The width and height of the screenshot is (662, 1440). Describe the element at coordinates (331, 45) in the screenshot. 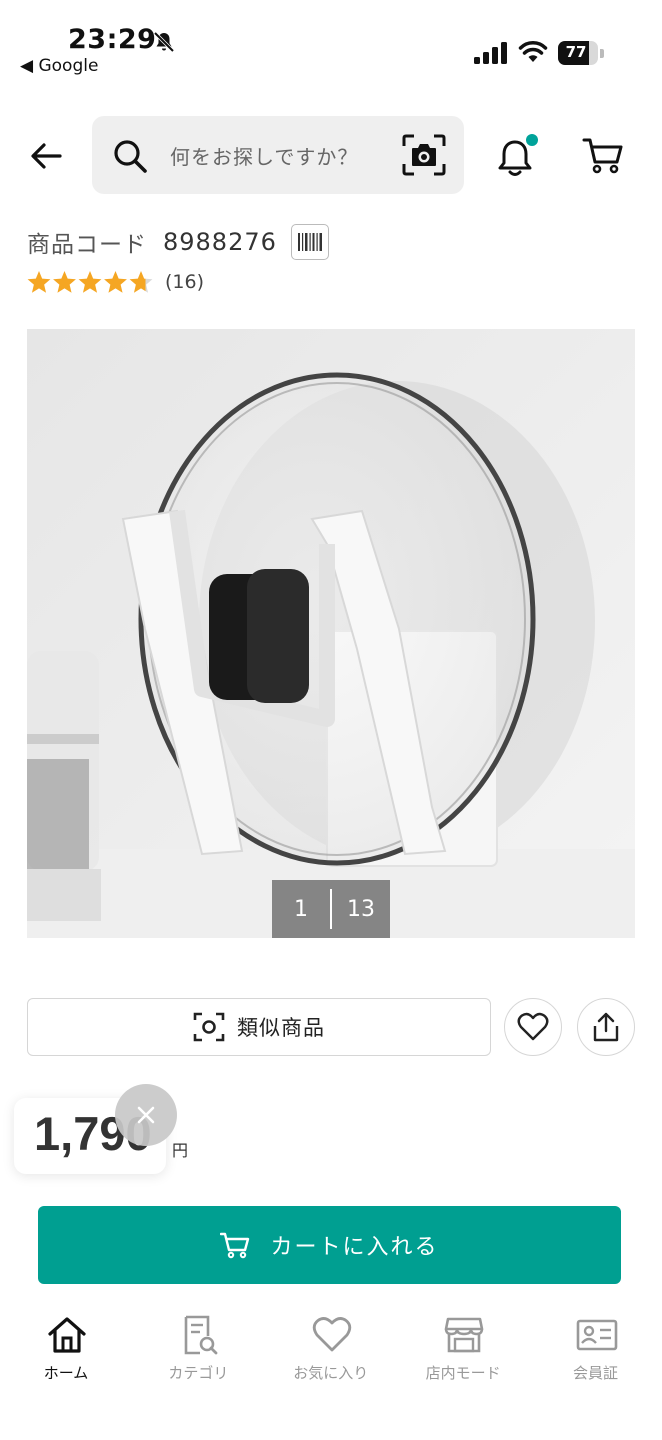

I see `status-bar: 23:29 ◀ Google 77` at that location.